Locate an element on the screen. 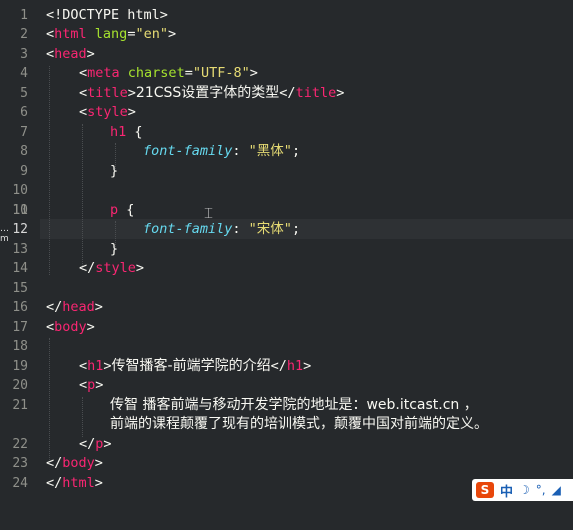  ime-mode-toggle: 中 is located at coordinates (506, 490).